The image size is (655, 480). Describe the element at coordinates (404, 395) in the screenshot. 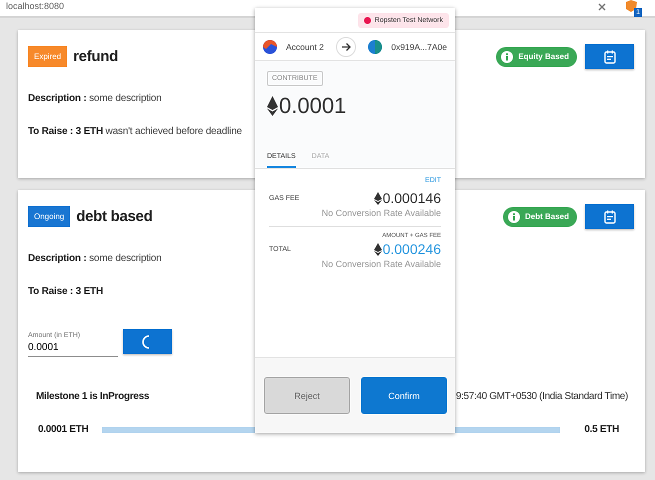

I see `confirm-button: Confirm` at that location.